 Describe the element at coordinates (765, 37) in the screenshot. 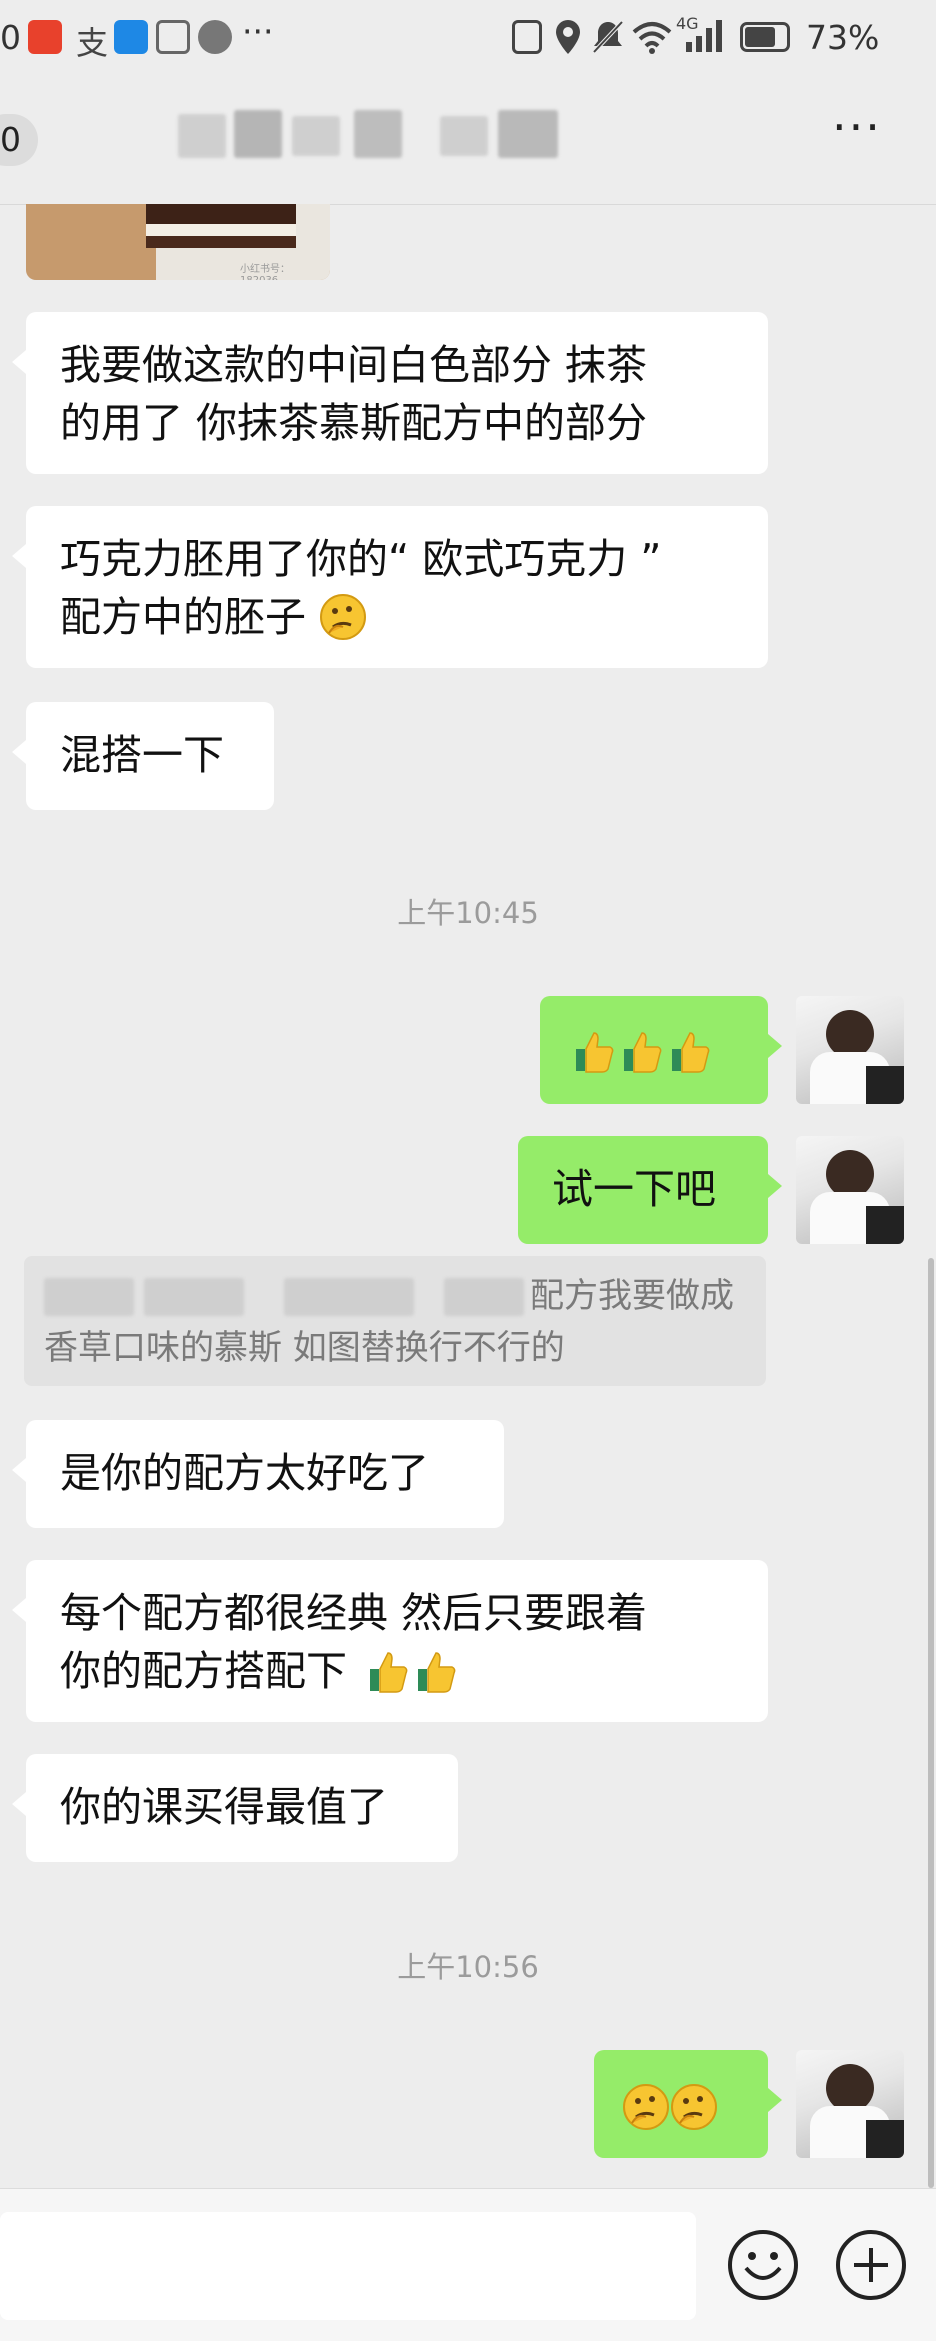

I see `battery-icon` at that location.